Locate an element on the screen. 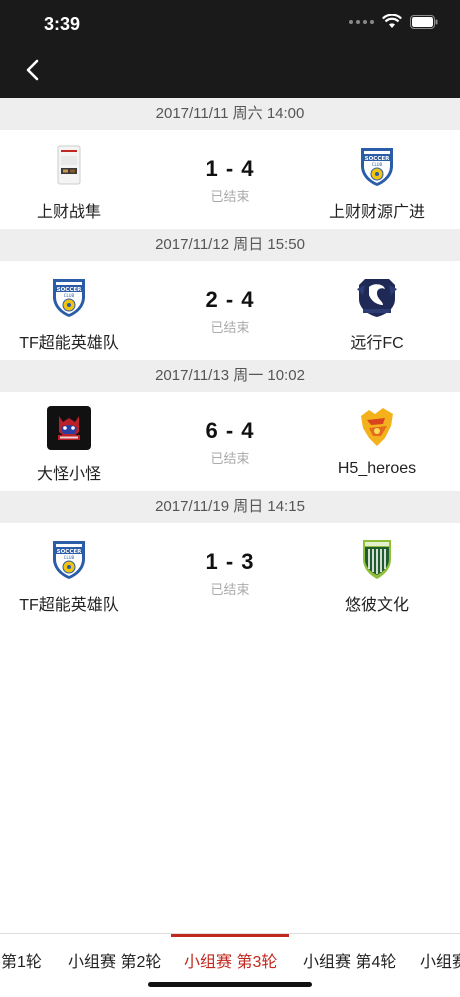 The height and width of the screenshot is (997, 460). away-team: 上财财源广进 is located at coordinates (377, 183).